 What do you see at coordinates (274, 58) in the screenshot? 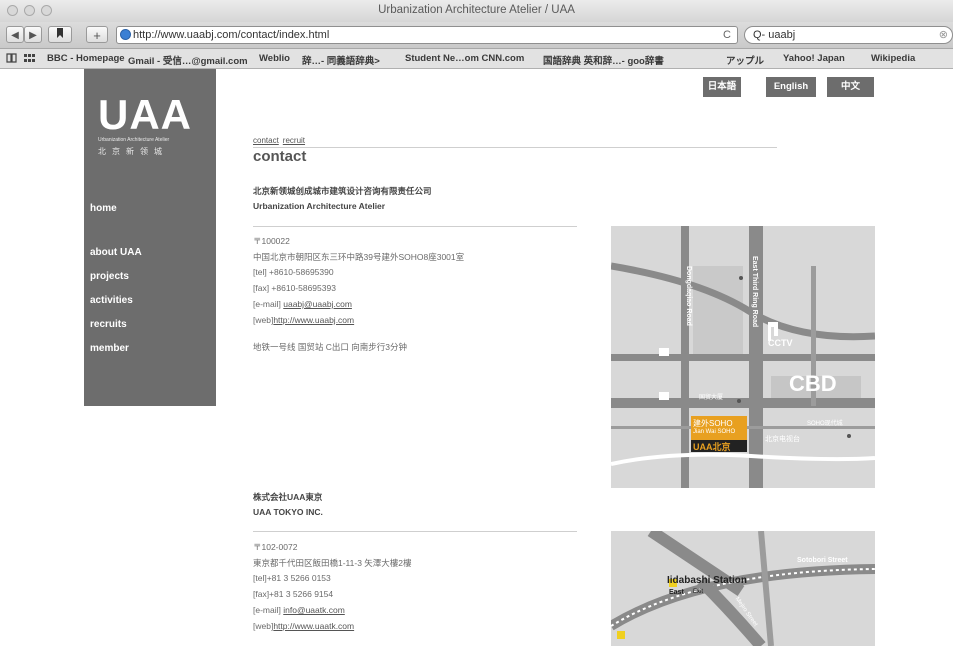
I see `bookmark-item: Weblio` at bounding box center [274, 58].